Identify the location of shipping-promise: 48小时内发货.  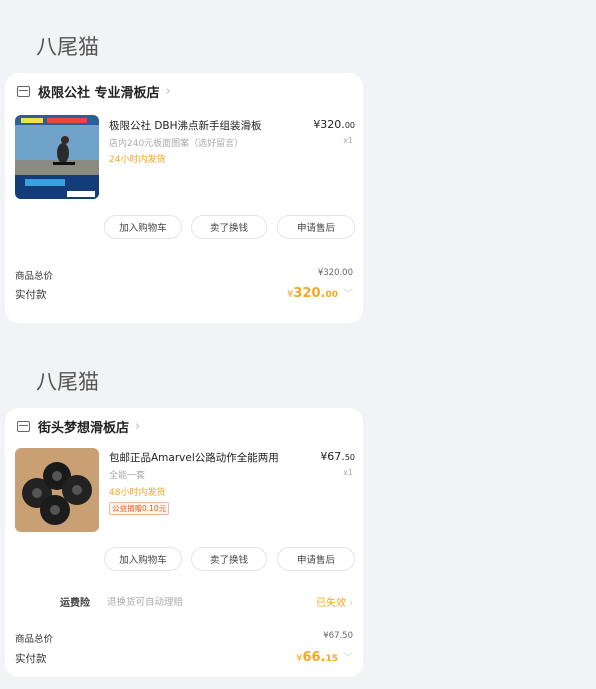
(137, 493).